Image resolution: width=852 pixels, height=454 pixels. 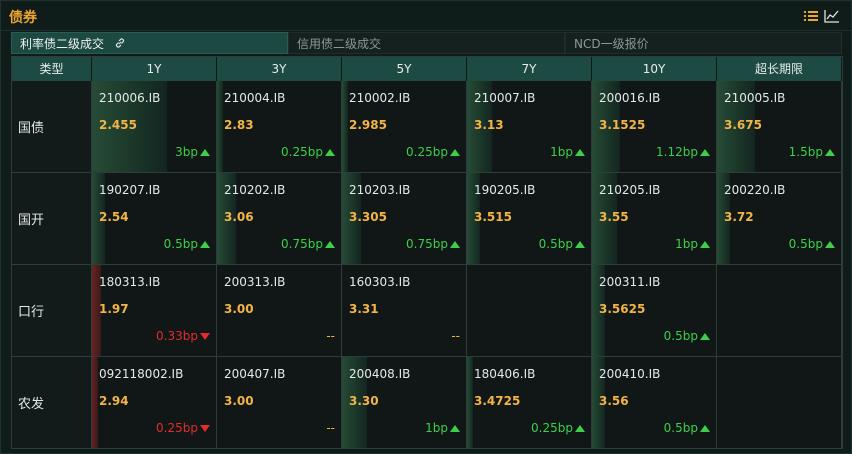 I want to click on yield-change: 0.33bp, so click(x=183, y=336).